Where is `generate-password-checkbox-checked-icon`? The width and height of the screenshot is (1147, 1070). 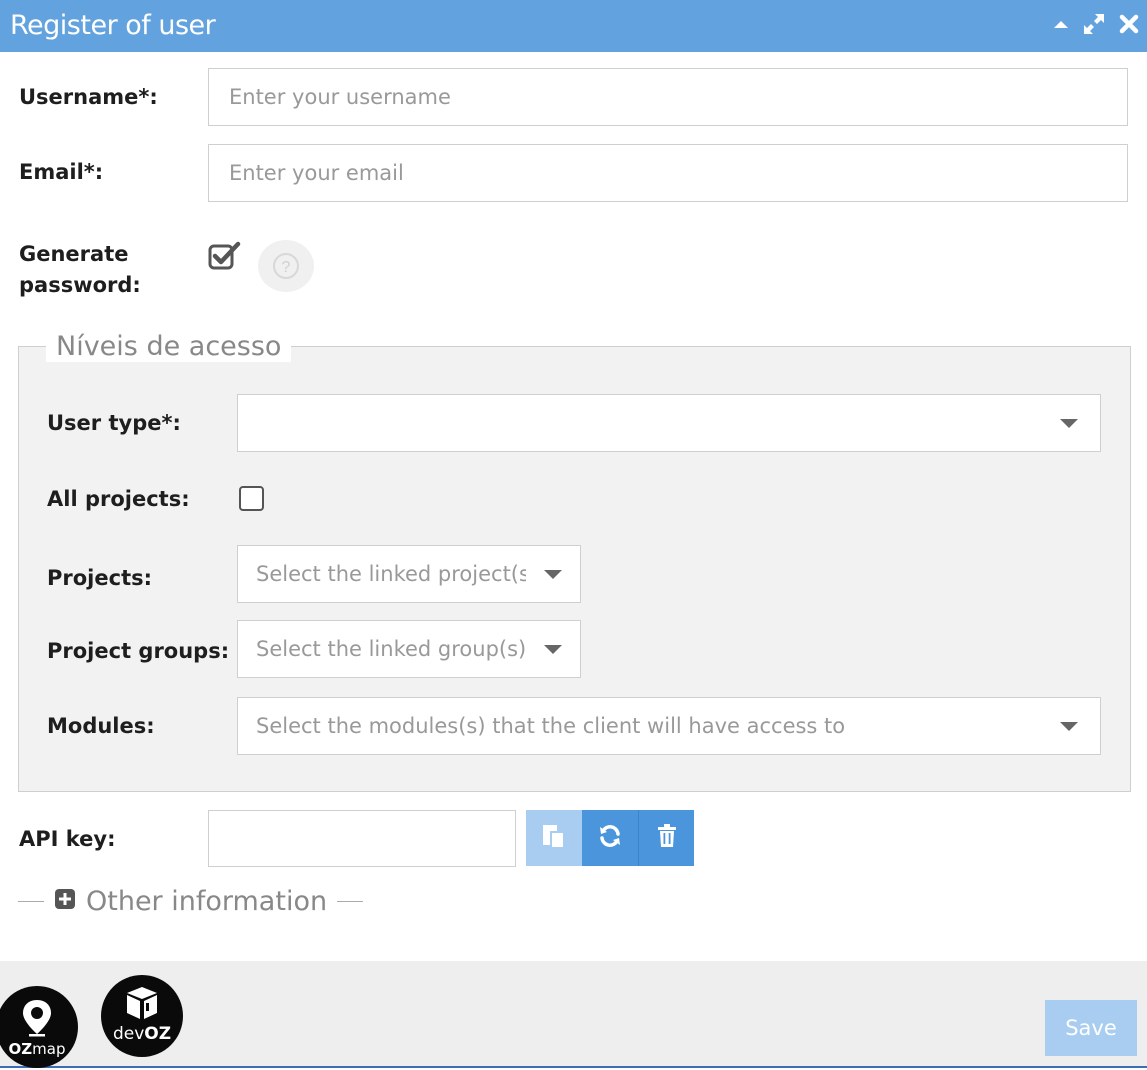
generate-password-checkbox-checked-icon is located at coordinates (225, 257).